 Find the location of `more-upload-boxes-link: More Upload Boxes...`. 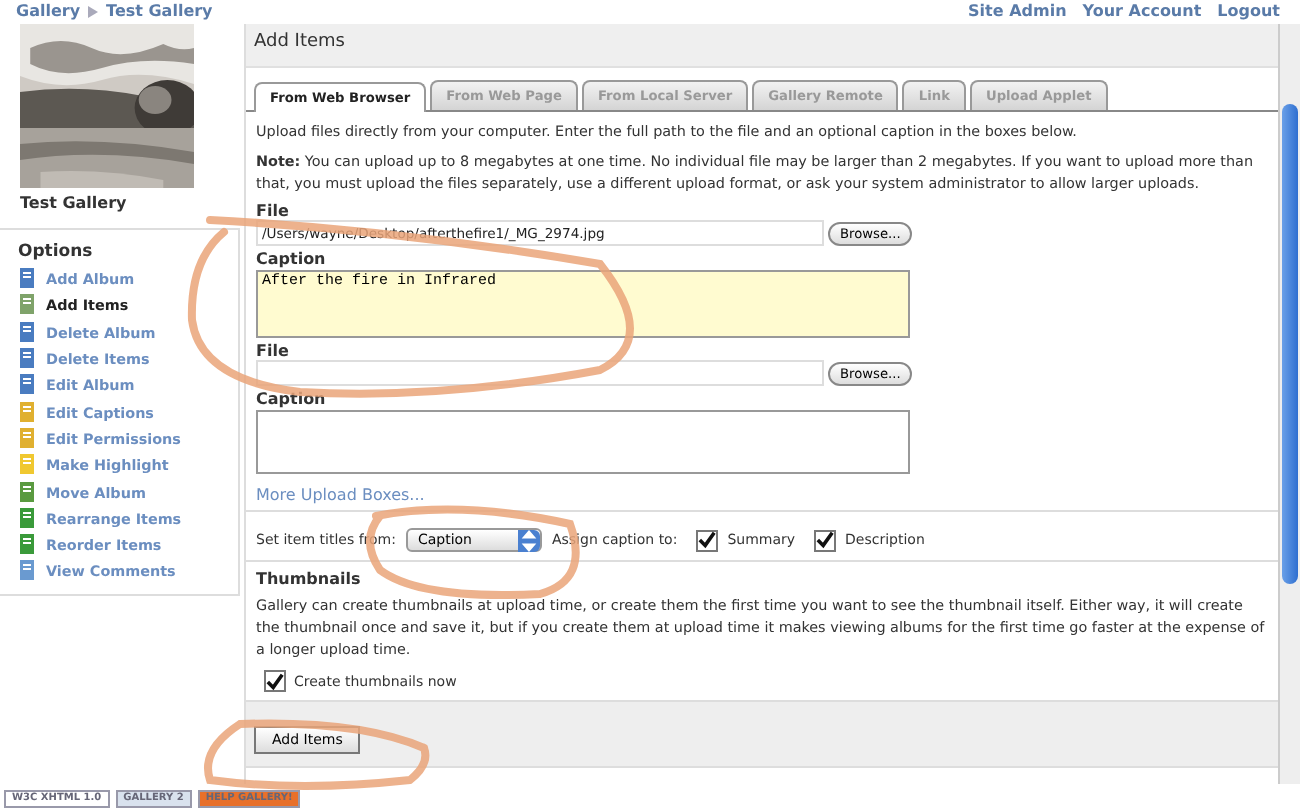

more-upload-boxes-link: More Upload Boxes... is located at coordinates (762, 495).